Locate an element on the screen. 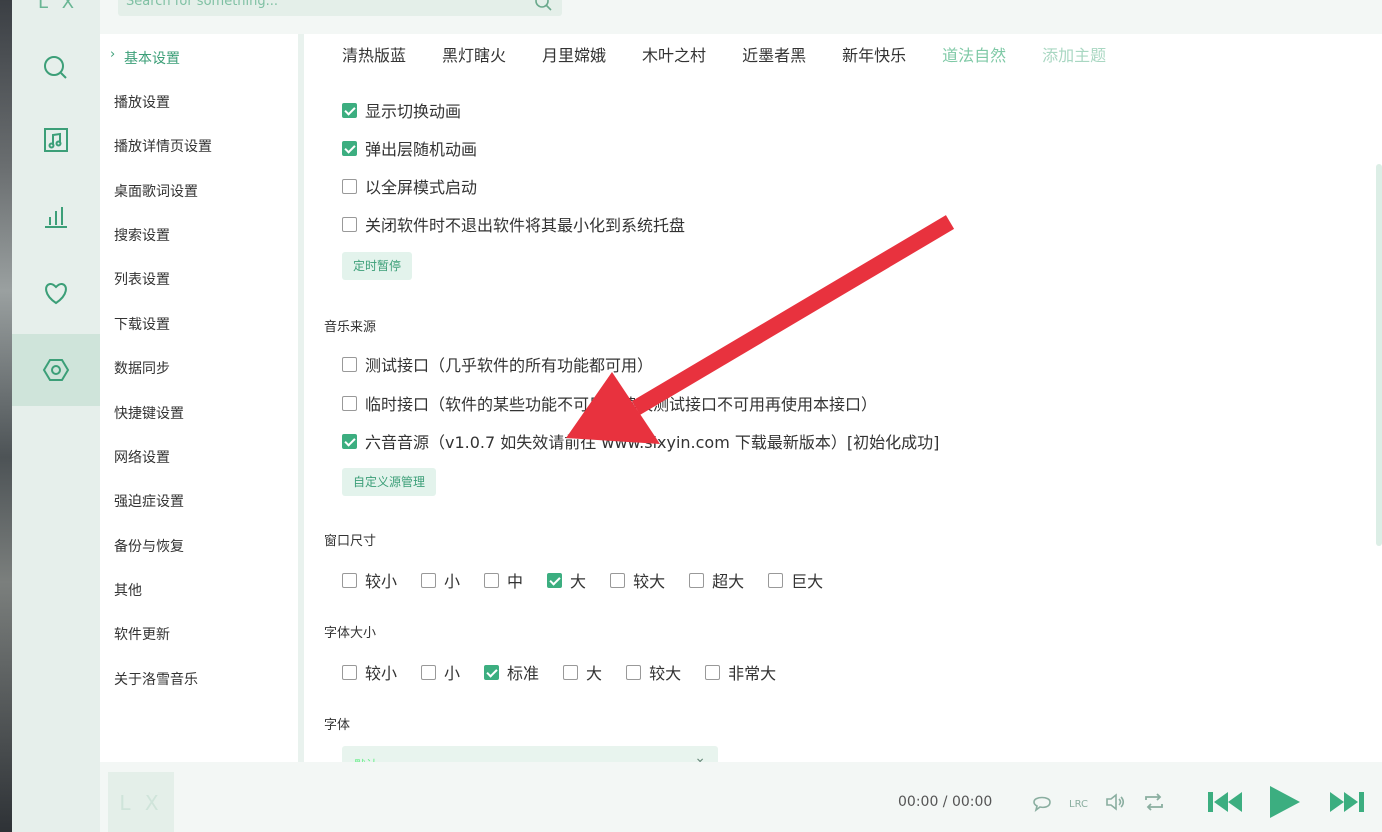 The width and height of the screenshot is (1382, 832). nav-item-search: 搜索设置 is located at coordinates (142, 235).